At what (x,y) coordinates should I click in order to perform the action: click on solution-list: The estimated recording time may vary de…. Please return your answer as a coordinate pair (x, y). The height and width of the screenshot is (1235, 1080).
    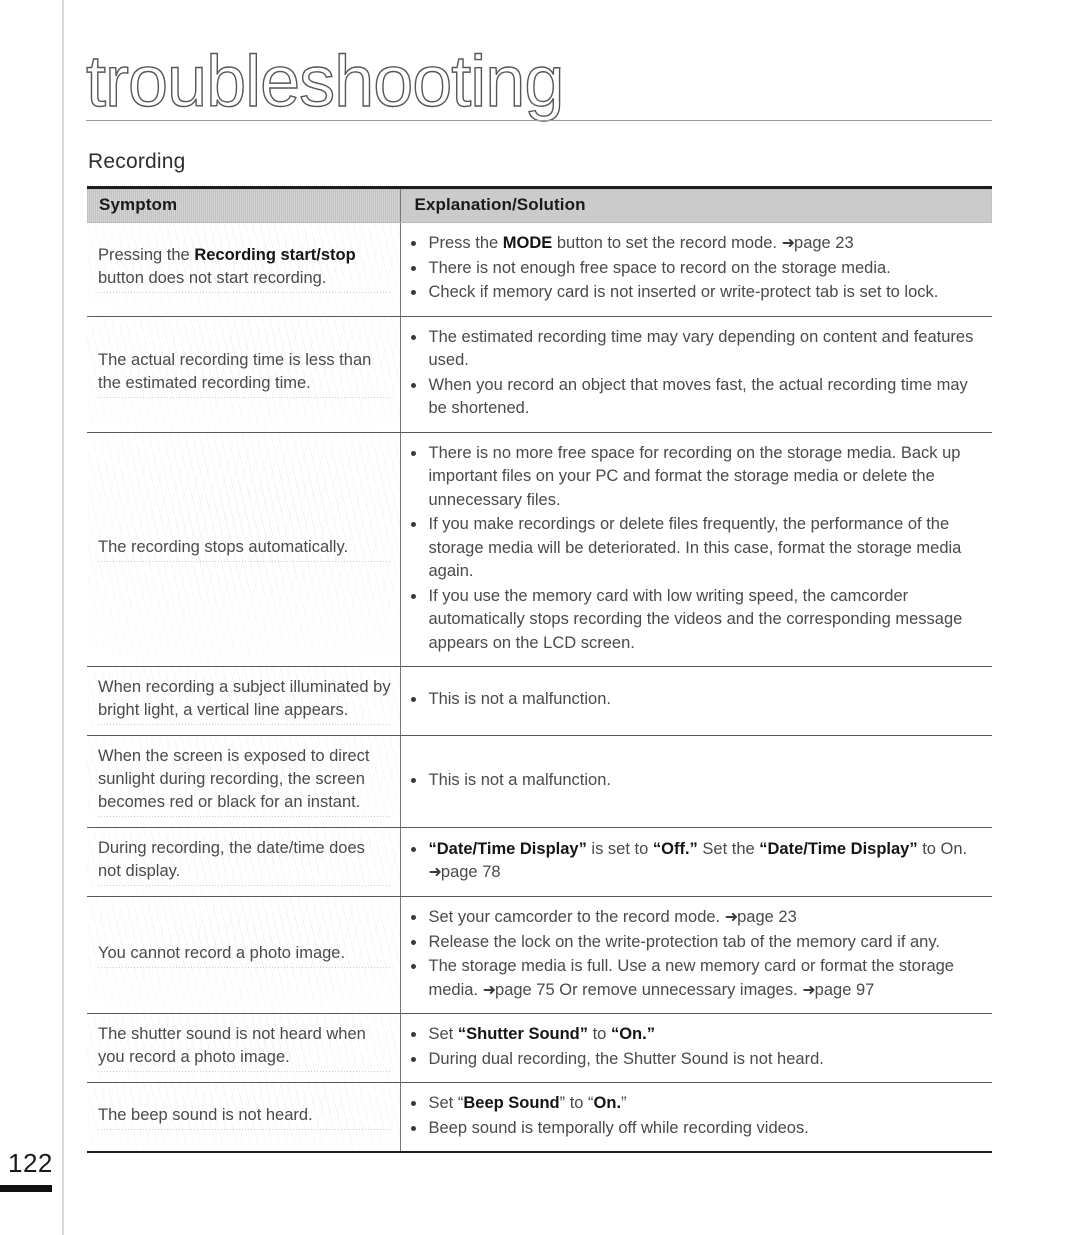
    Looking at the image, I should click on (692, 373).